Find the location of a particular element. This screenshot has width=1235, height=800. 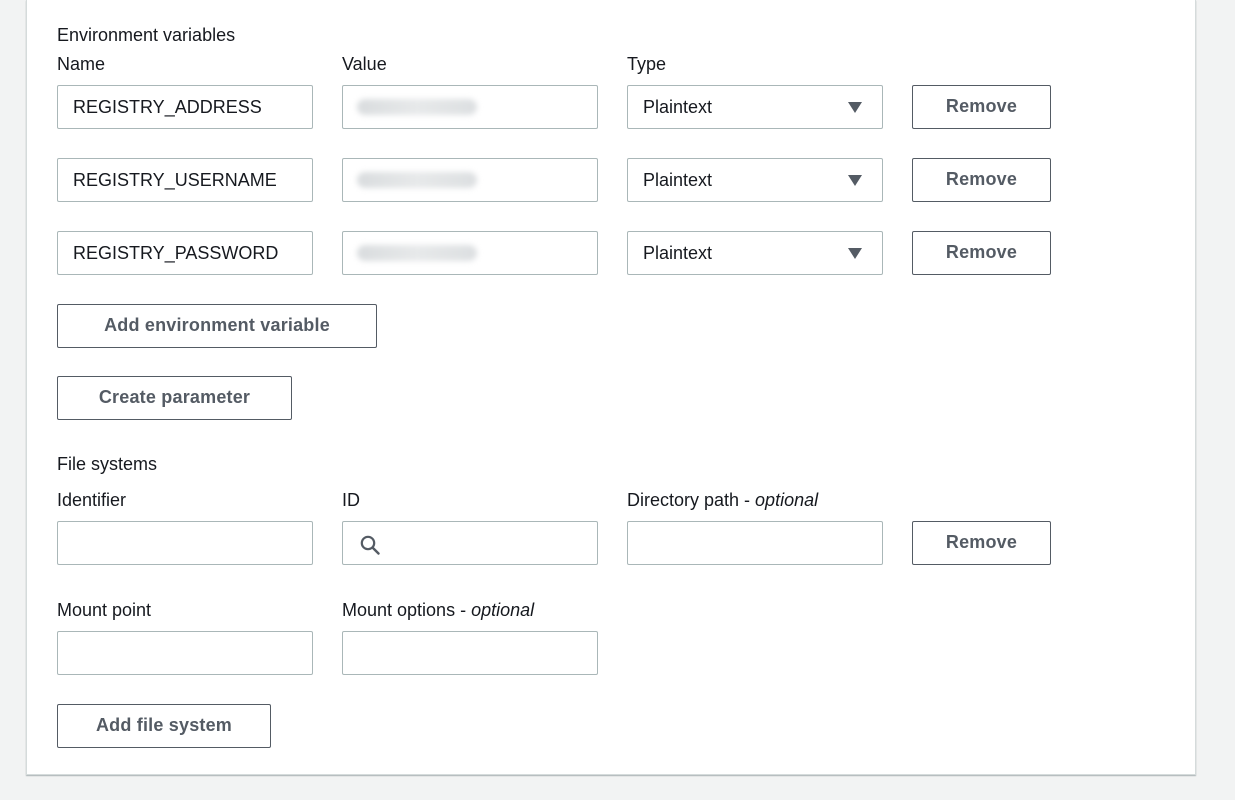

mount-options-text: Mount options - is located at coordinates (407, 610).